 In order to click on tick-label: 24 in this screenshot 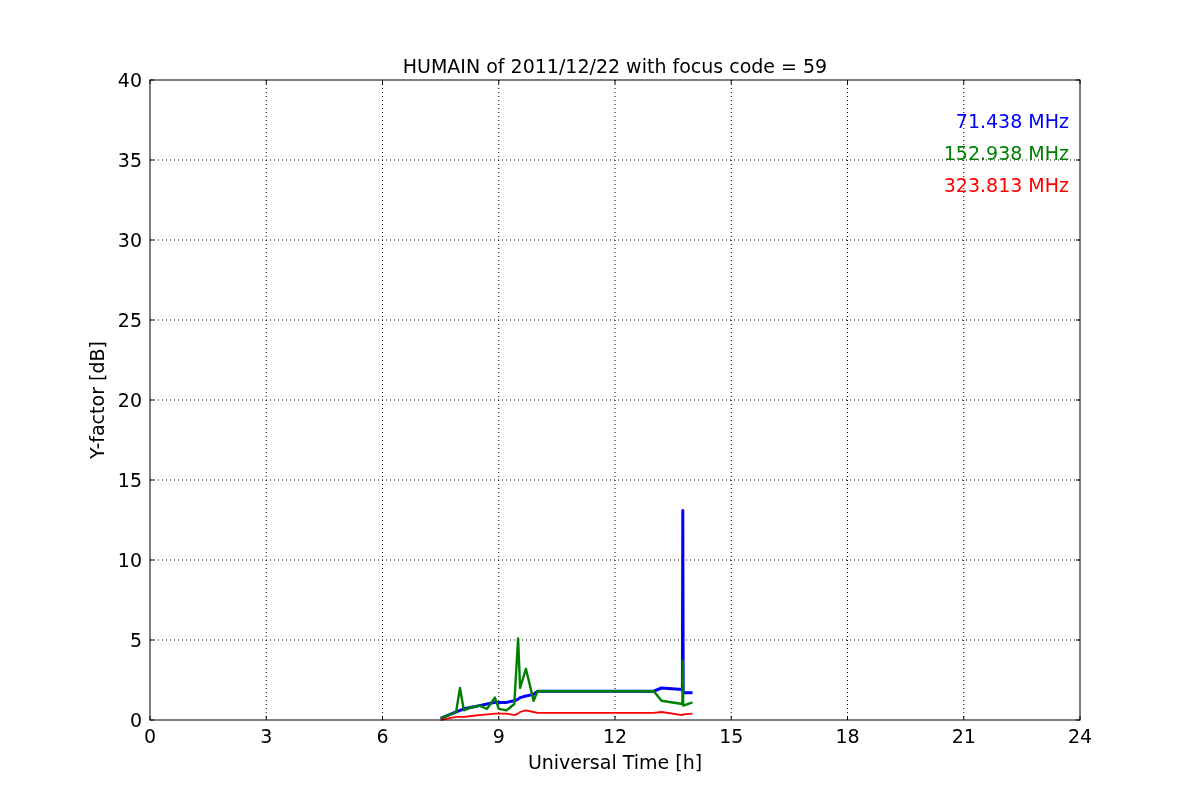, I will do `click(1080, 736)`.